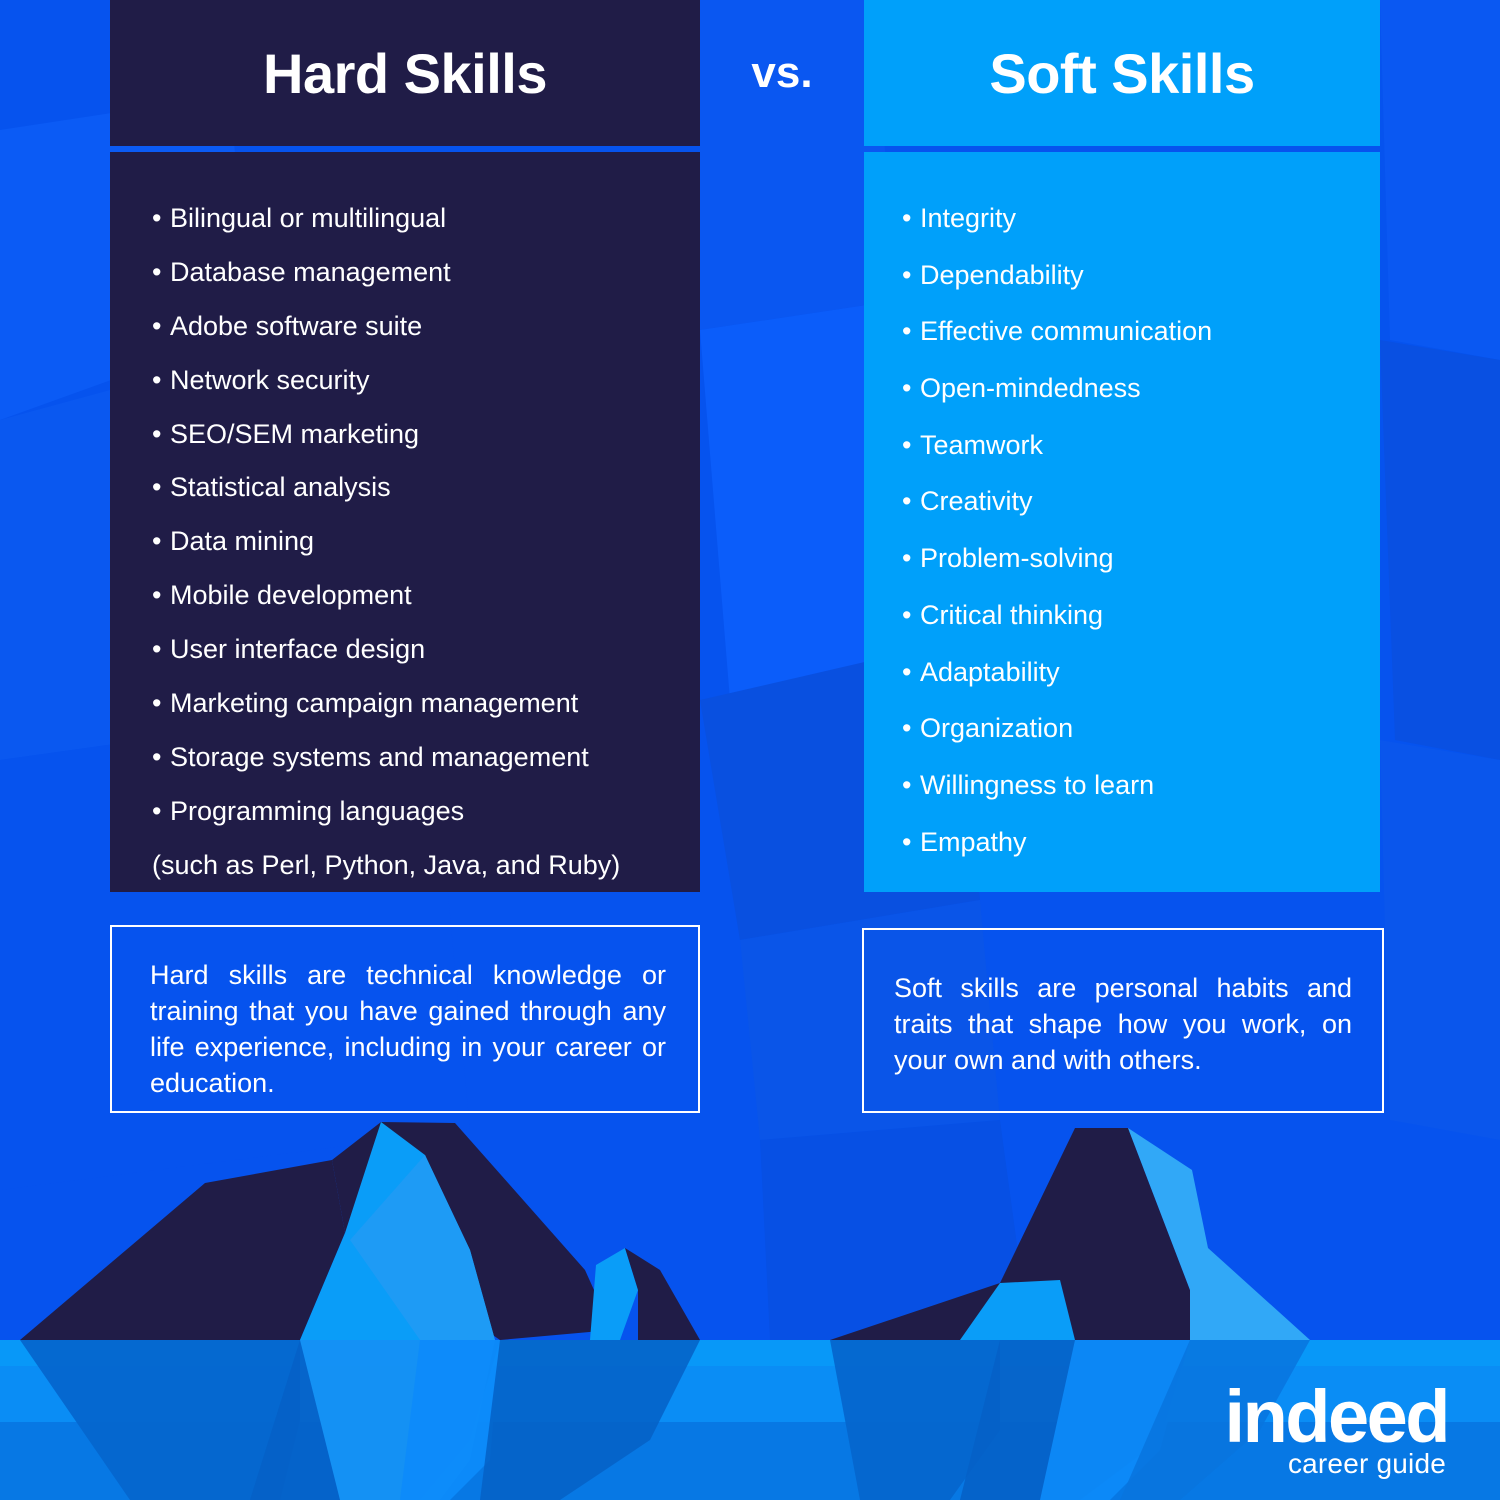 The image size is (1500, 1500). I want to click on list-item: • User interface design, so click(386, 649).